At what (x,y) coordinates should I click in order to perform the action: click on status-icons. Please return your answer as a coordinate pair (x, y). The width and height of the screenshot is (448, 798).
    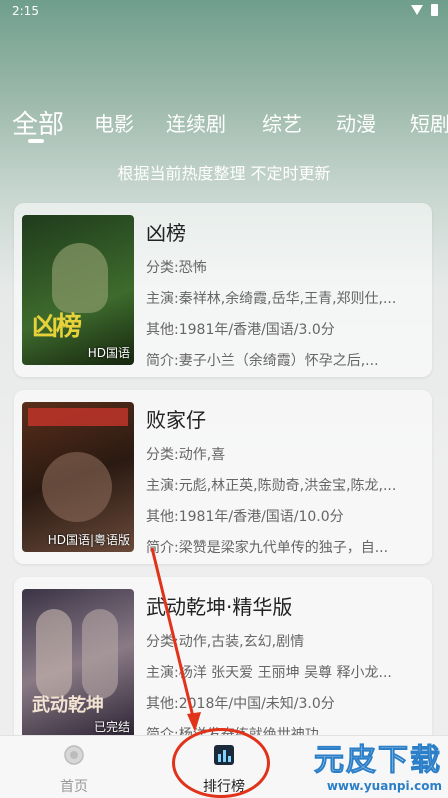
    Looking at the image, I should click on (424, 10).